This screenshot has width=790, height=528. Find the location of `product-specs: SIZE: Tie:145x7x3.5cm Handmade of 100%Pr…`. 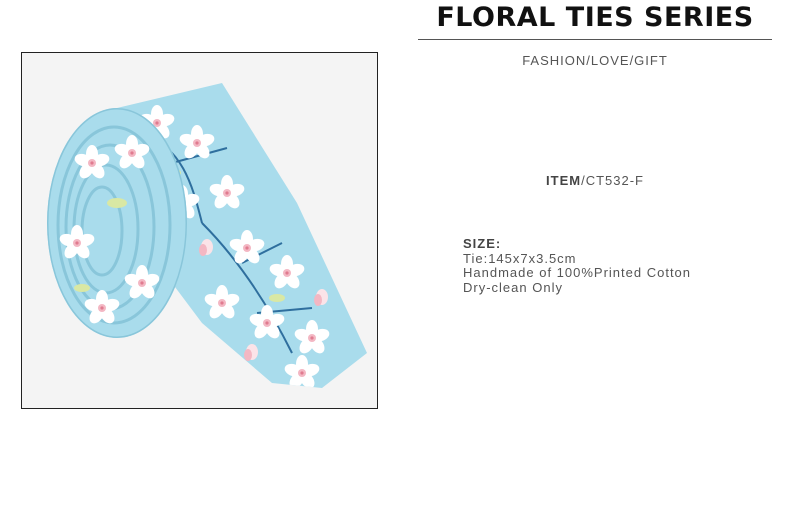

product-specs: SIZE: Tie:145x7x3.5cm Handmade of 100%Pr… is located at coordinates (577, 265).